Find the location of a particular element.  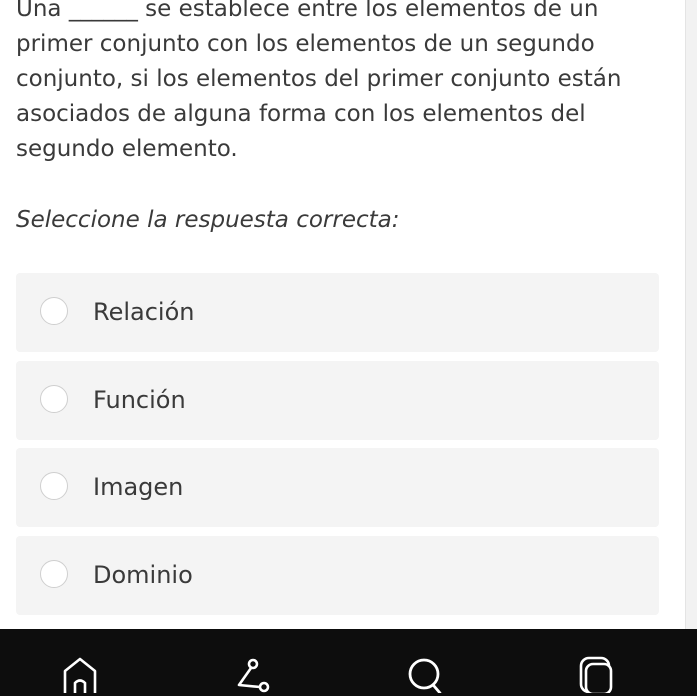

nav-graph is located at coordinates (251, 662).